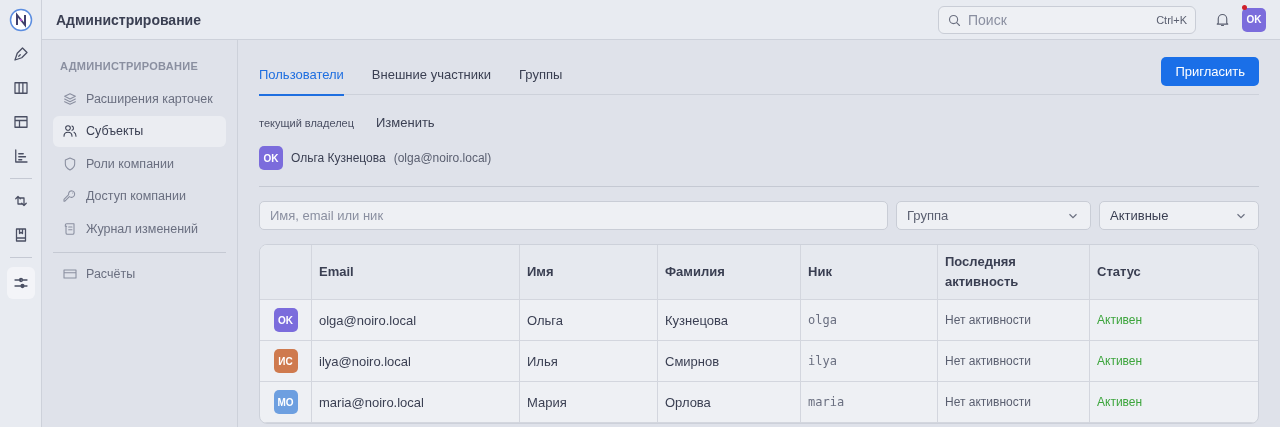 The image size is (1280, 427). I want to click on surname-cell: Смирнов, so click(729, 361).